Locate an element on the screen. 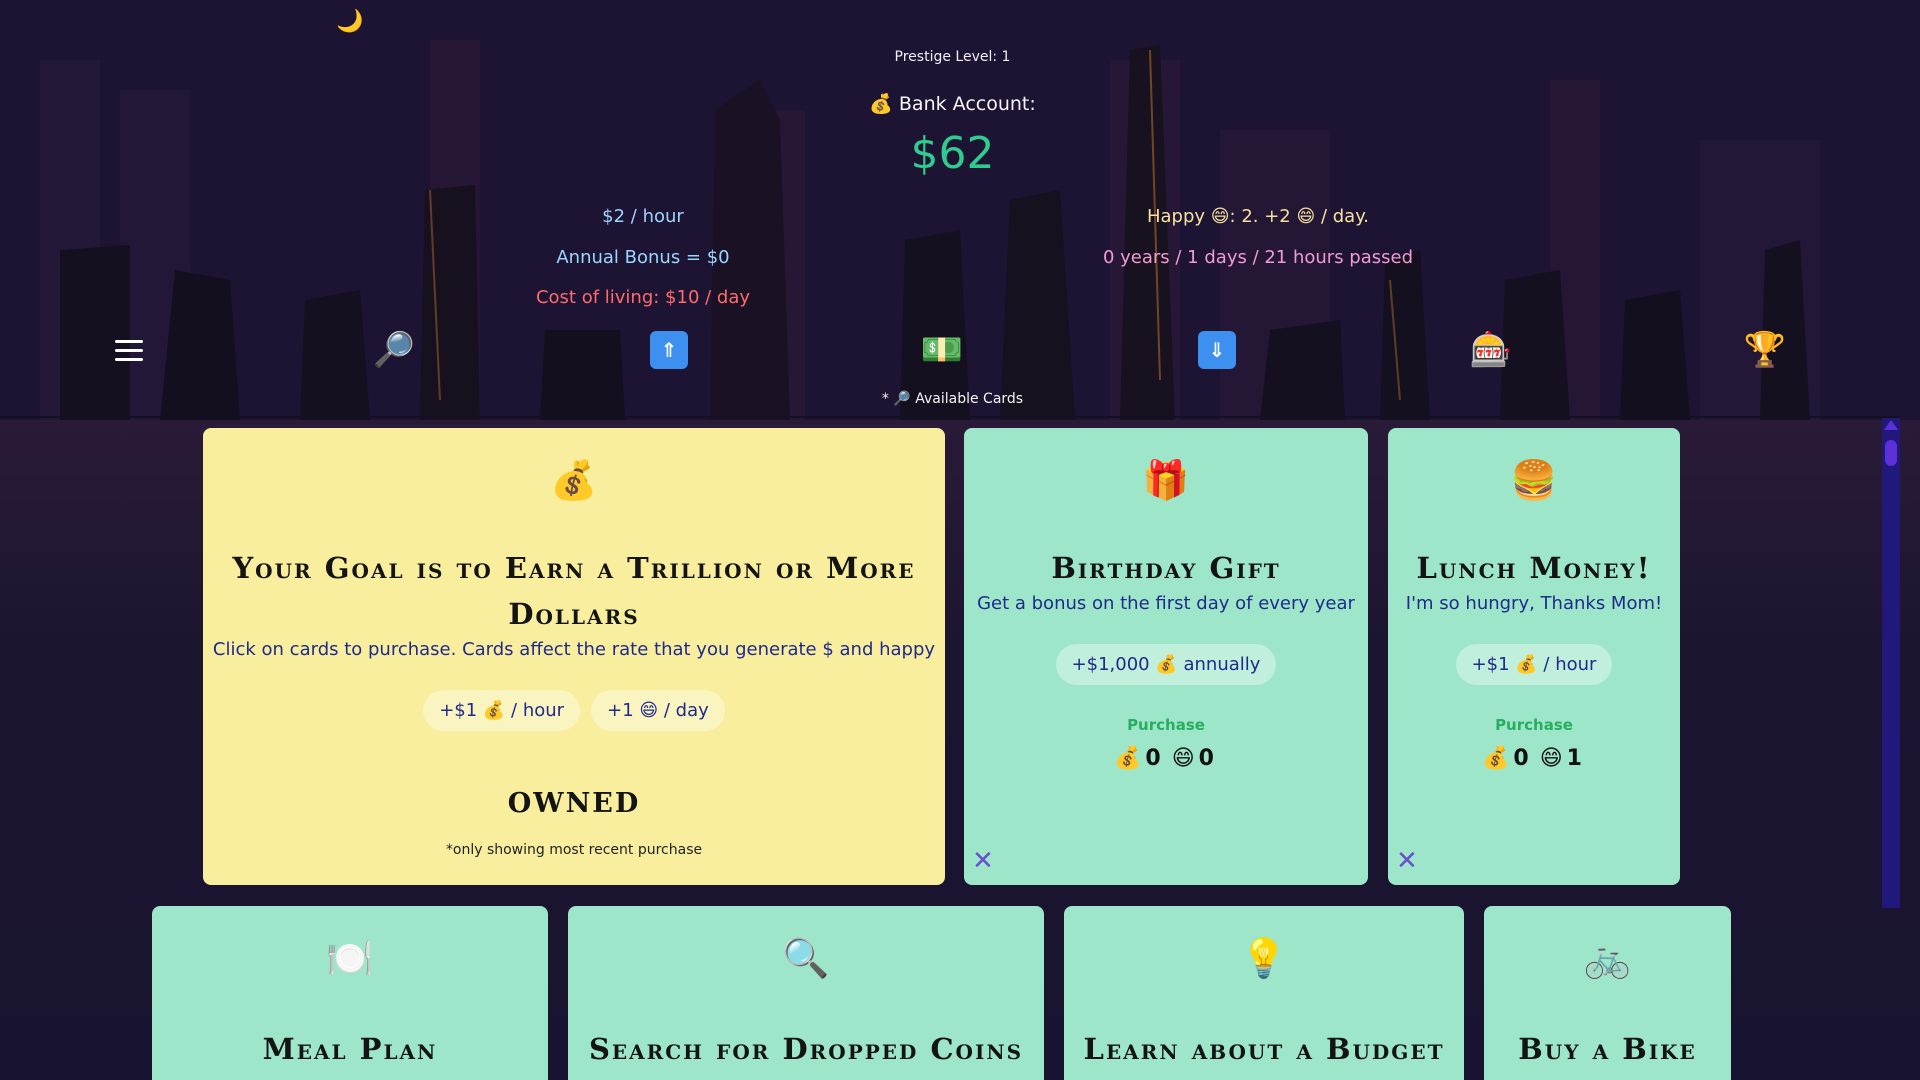 The height and width of the screenshot is (1080, 1920). owned-status: OWNED is located at coordinates (574, 803).